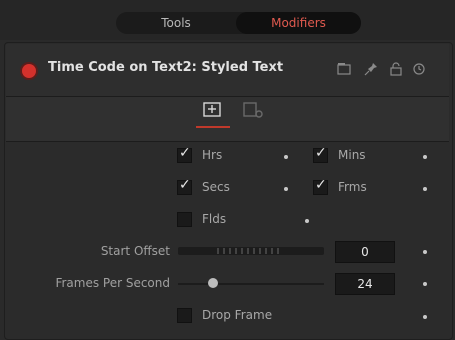  Describe the element at coordinates (254, 111) in the screenshot. I see `settings-tab-icon` at that location.